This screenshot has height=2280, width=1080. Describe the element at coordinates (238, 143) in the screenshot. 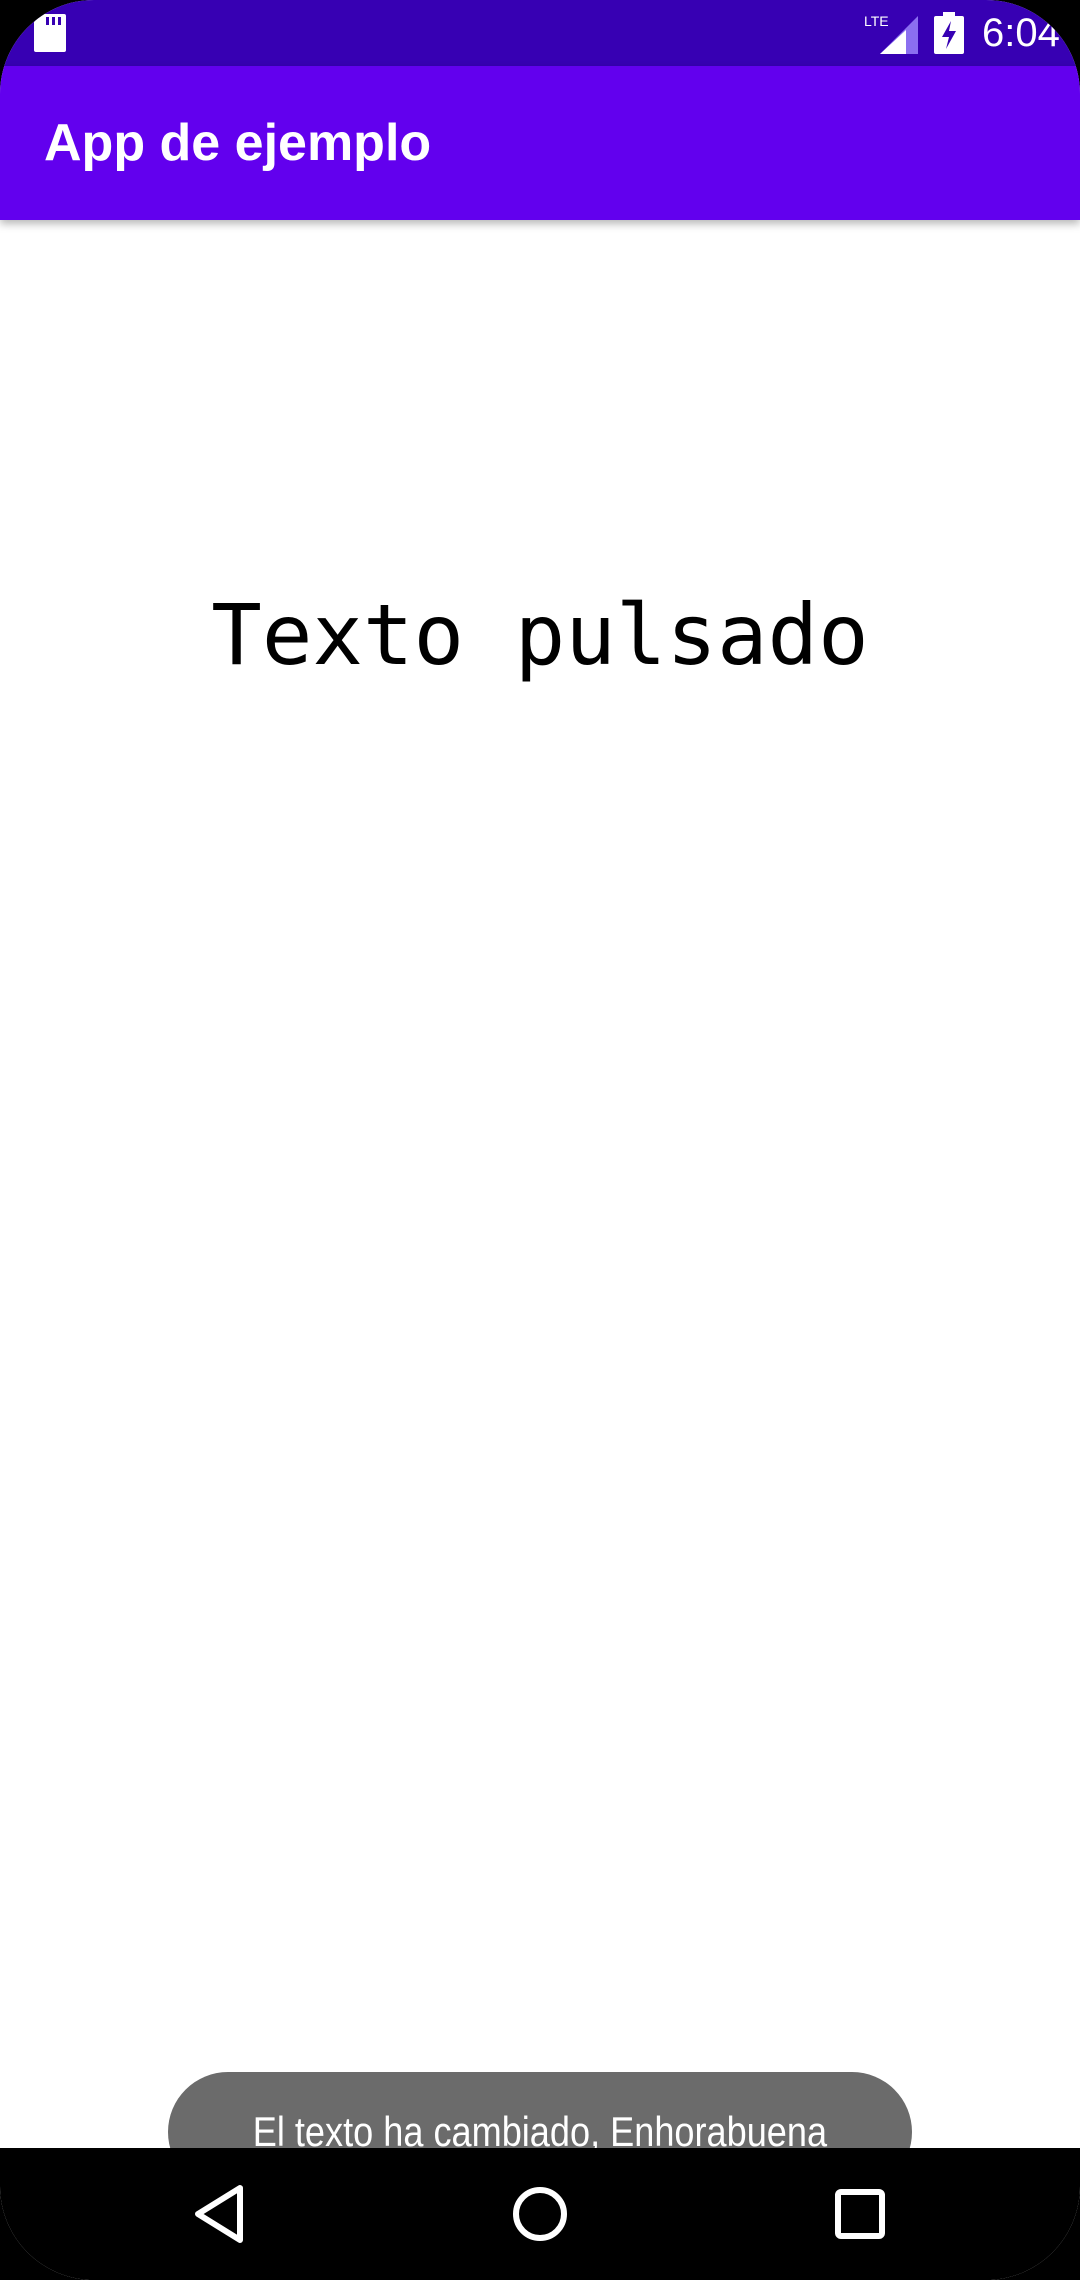

I see `app-title: App de ejemplo` at that location.